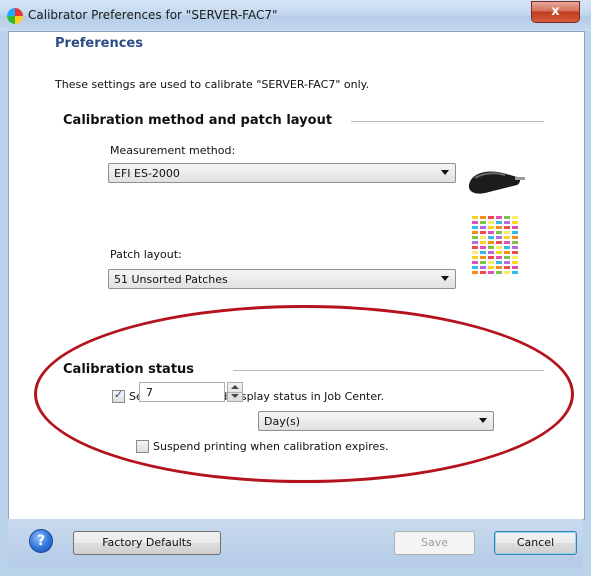 This screenshot has height=576, width=591. What do you see at coordinates (535, 543) in the screenshot?
I see `cancel-button: Cancel` at bounding box center [535, 543].